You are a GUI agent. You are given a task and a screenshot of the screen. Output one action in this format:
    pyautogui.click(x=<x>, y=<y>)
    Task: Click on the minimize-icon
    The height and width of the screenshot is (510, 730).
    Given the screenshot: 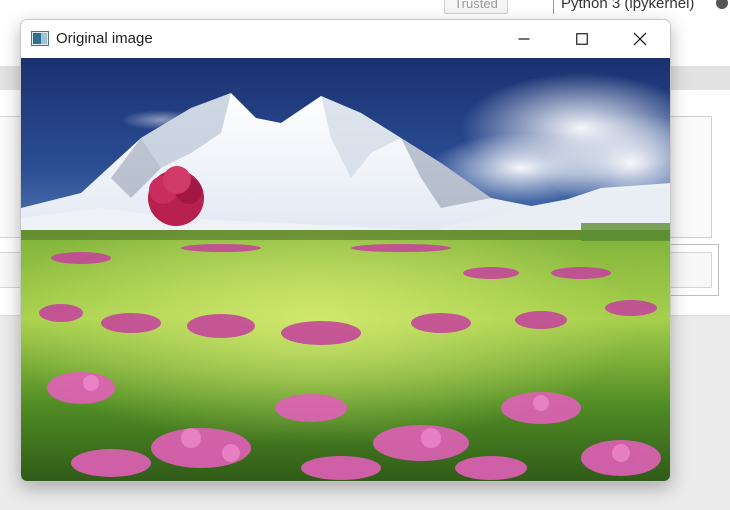 What is the action you would take?
    pyautogui.click(x=524, y=39)
    